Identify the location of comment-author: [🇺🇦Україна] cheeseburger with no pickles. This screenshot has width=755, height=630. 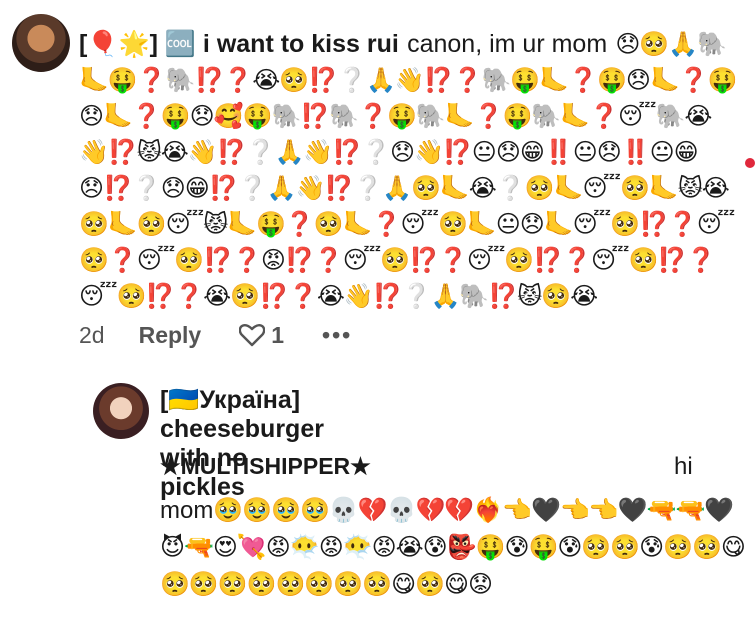
(242, 444).